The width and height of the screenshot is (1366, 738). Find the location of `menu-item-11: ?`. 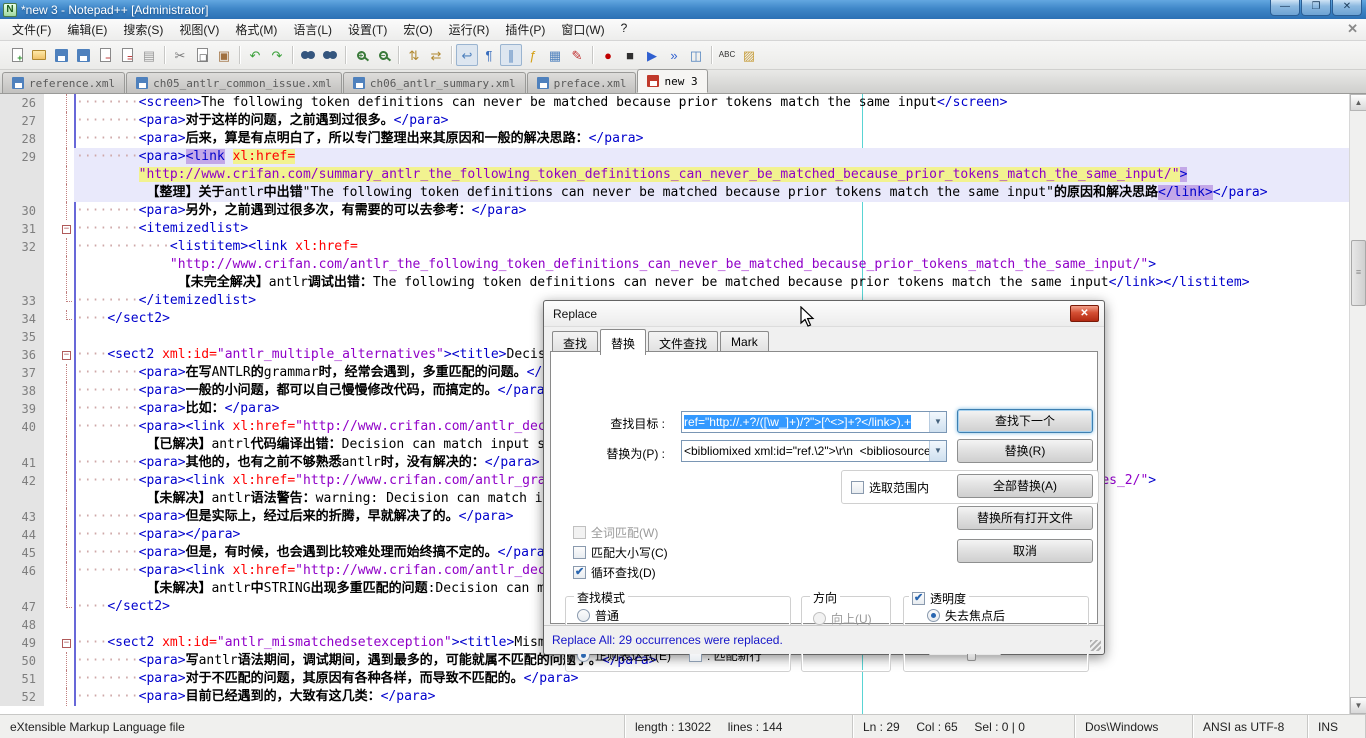

menu-item-11: ? is located at coordinates (624, 29).